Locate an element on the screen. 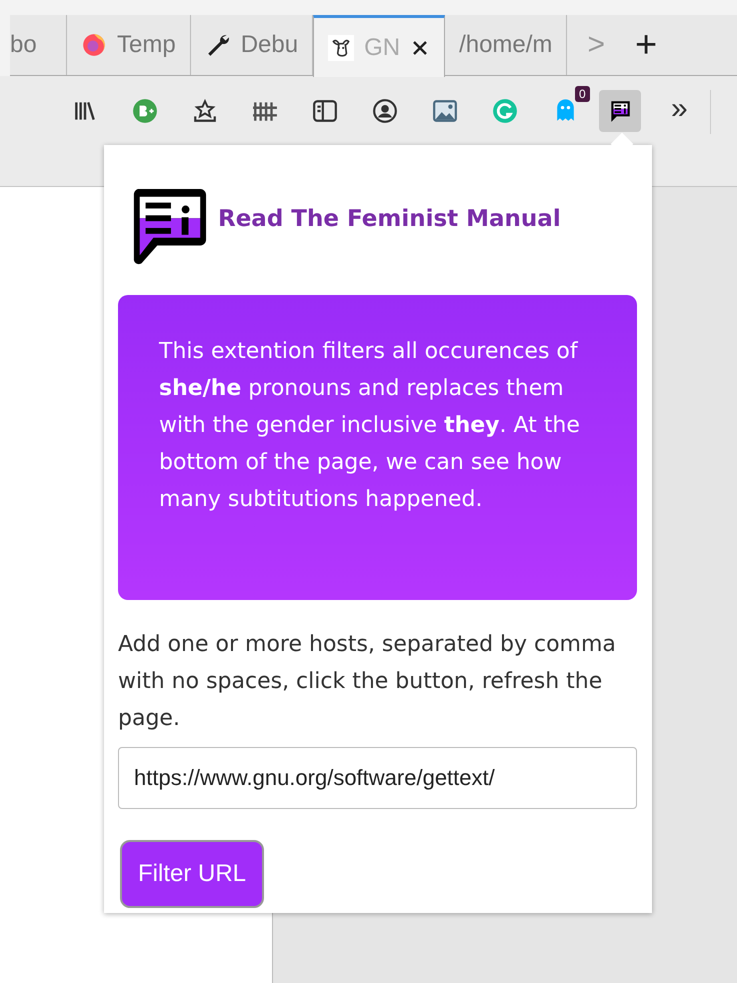 The height and width of the screenshot is (983, 737). sidebar-icon is located at coordinates (325, 111).